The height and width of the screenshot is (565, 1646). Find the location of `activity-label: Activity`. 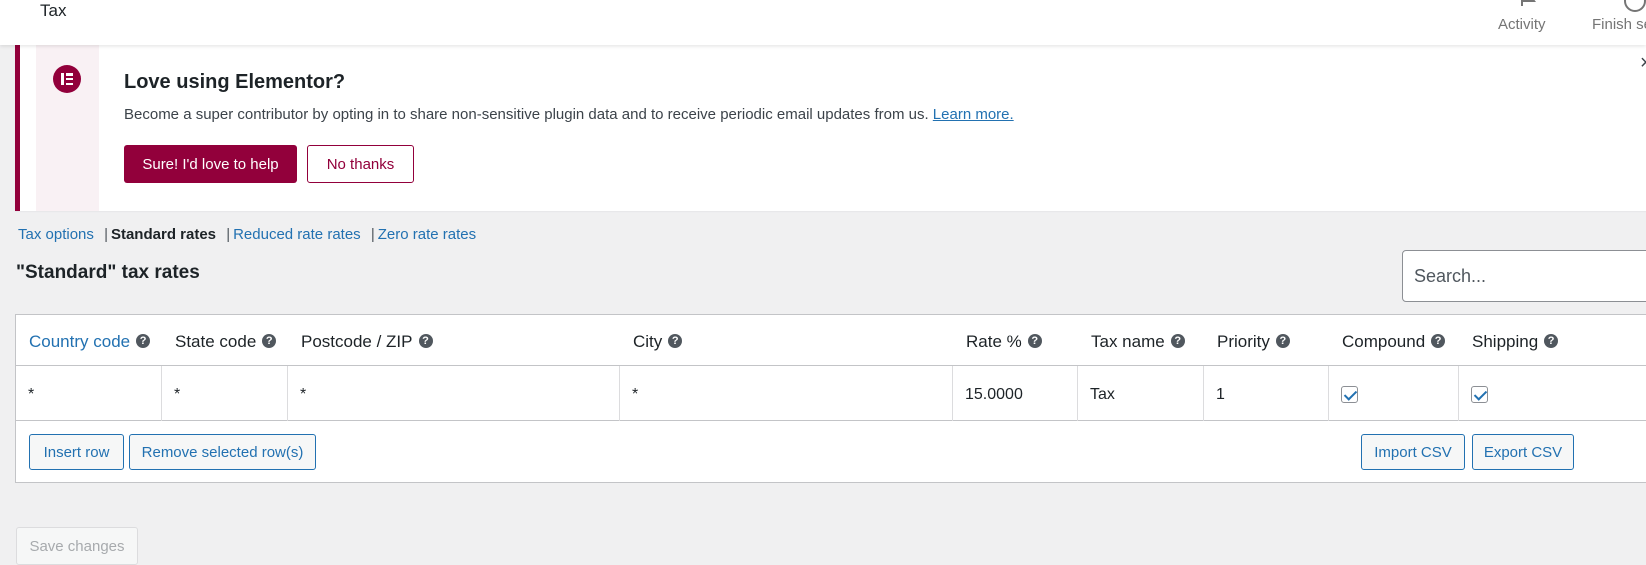

activity-label: Activity is located at coordinates (1522, 24).